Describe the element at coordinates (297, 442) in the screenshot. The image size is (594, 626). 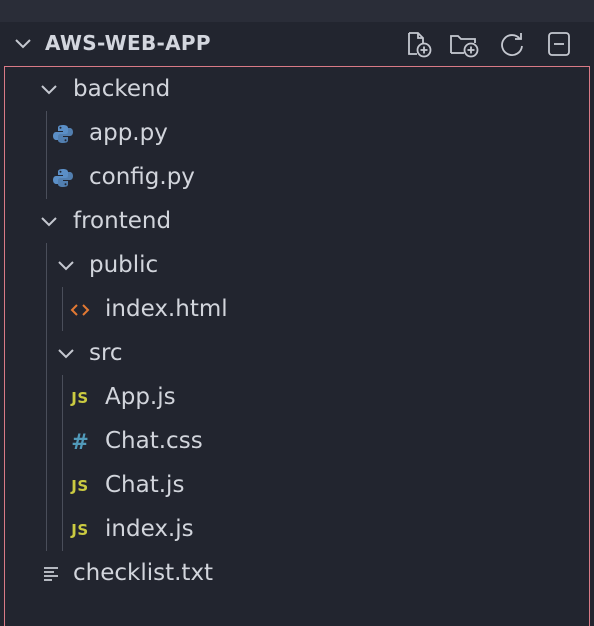
I see `file-chat-css: # Chat.css` at that location.